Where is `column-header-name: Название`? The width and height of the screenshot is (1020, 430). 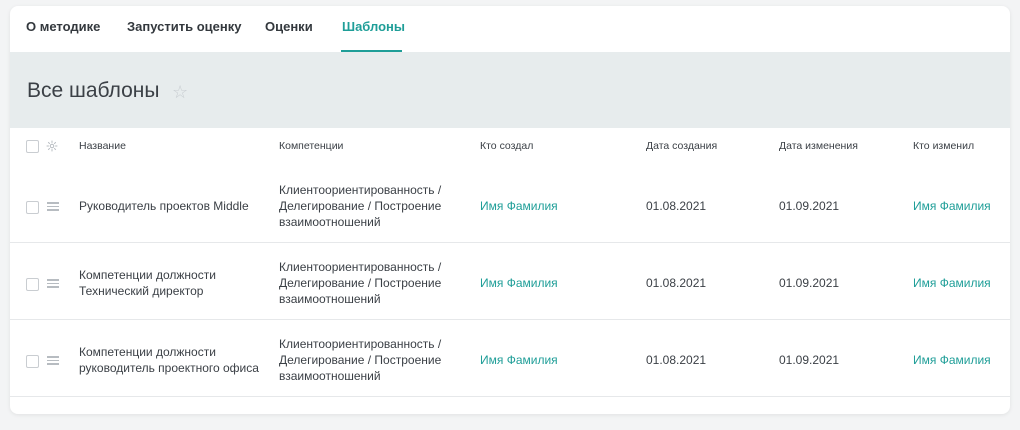 column-header-name: Название is located at coordinates (102, 146).